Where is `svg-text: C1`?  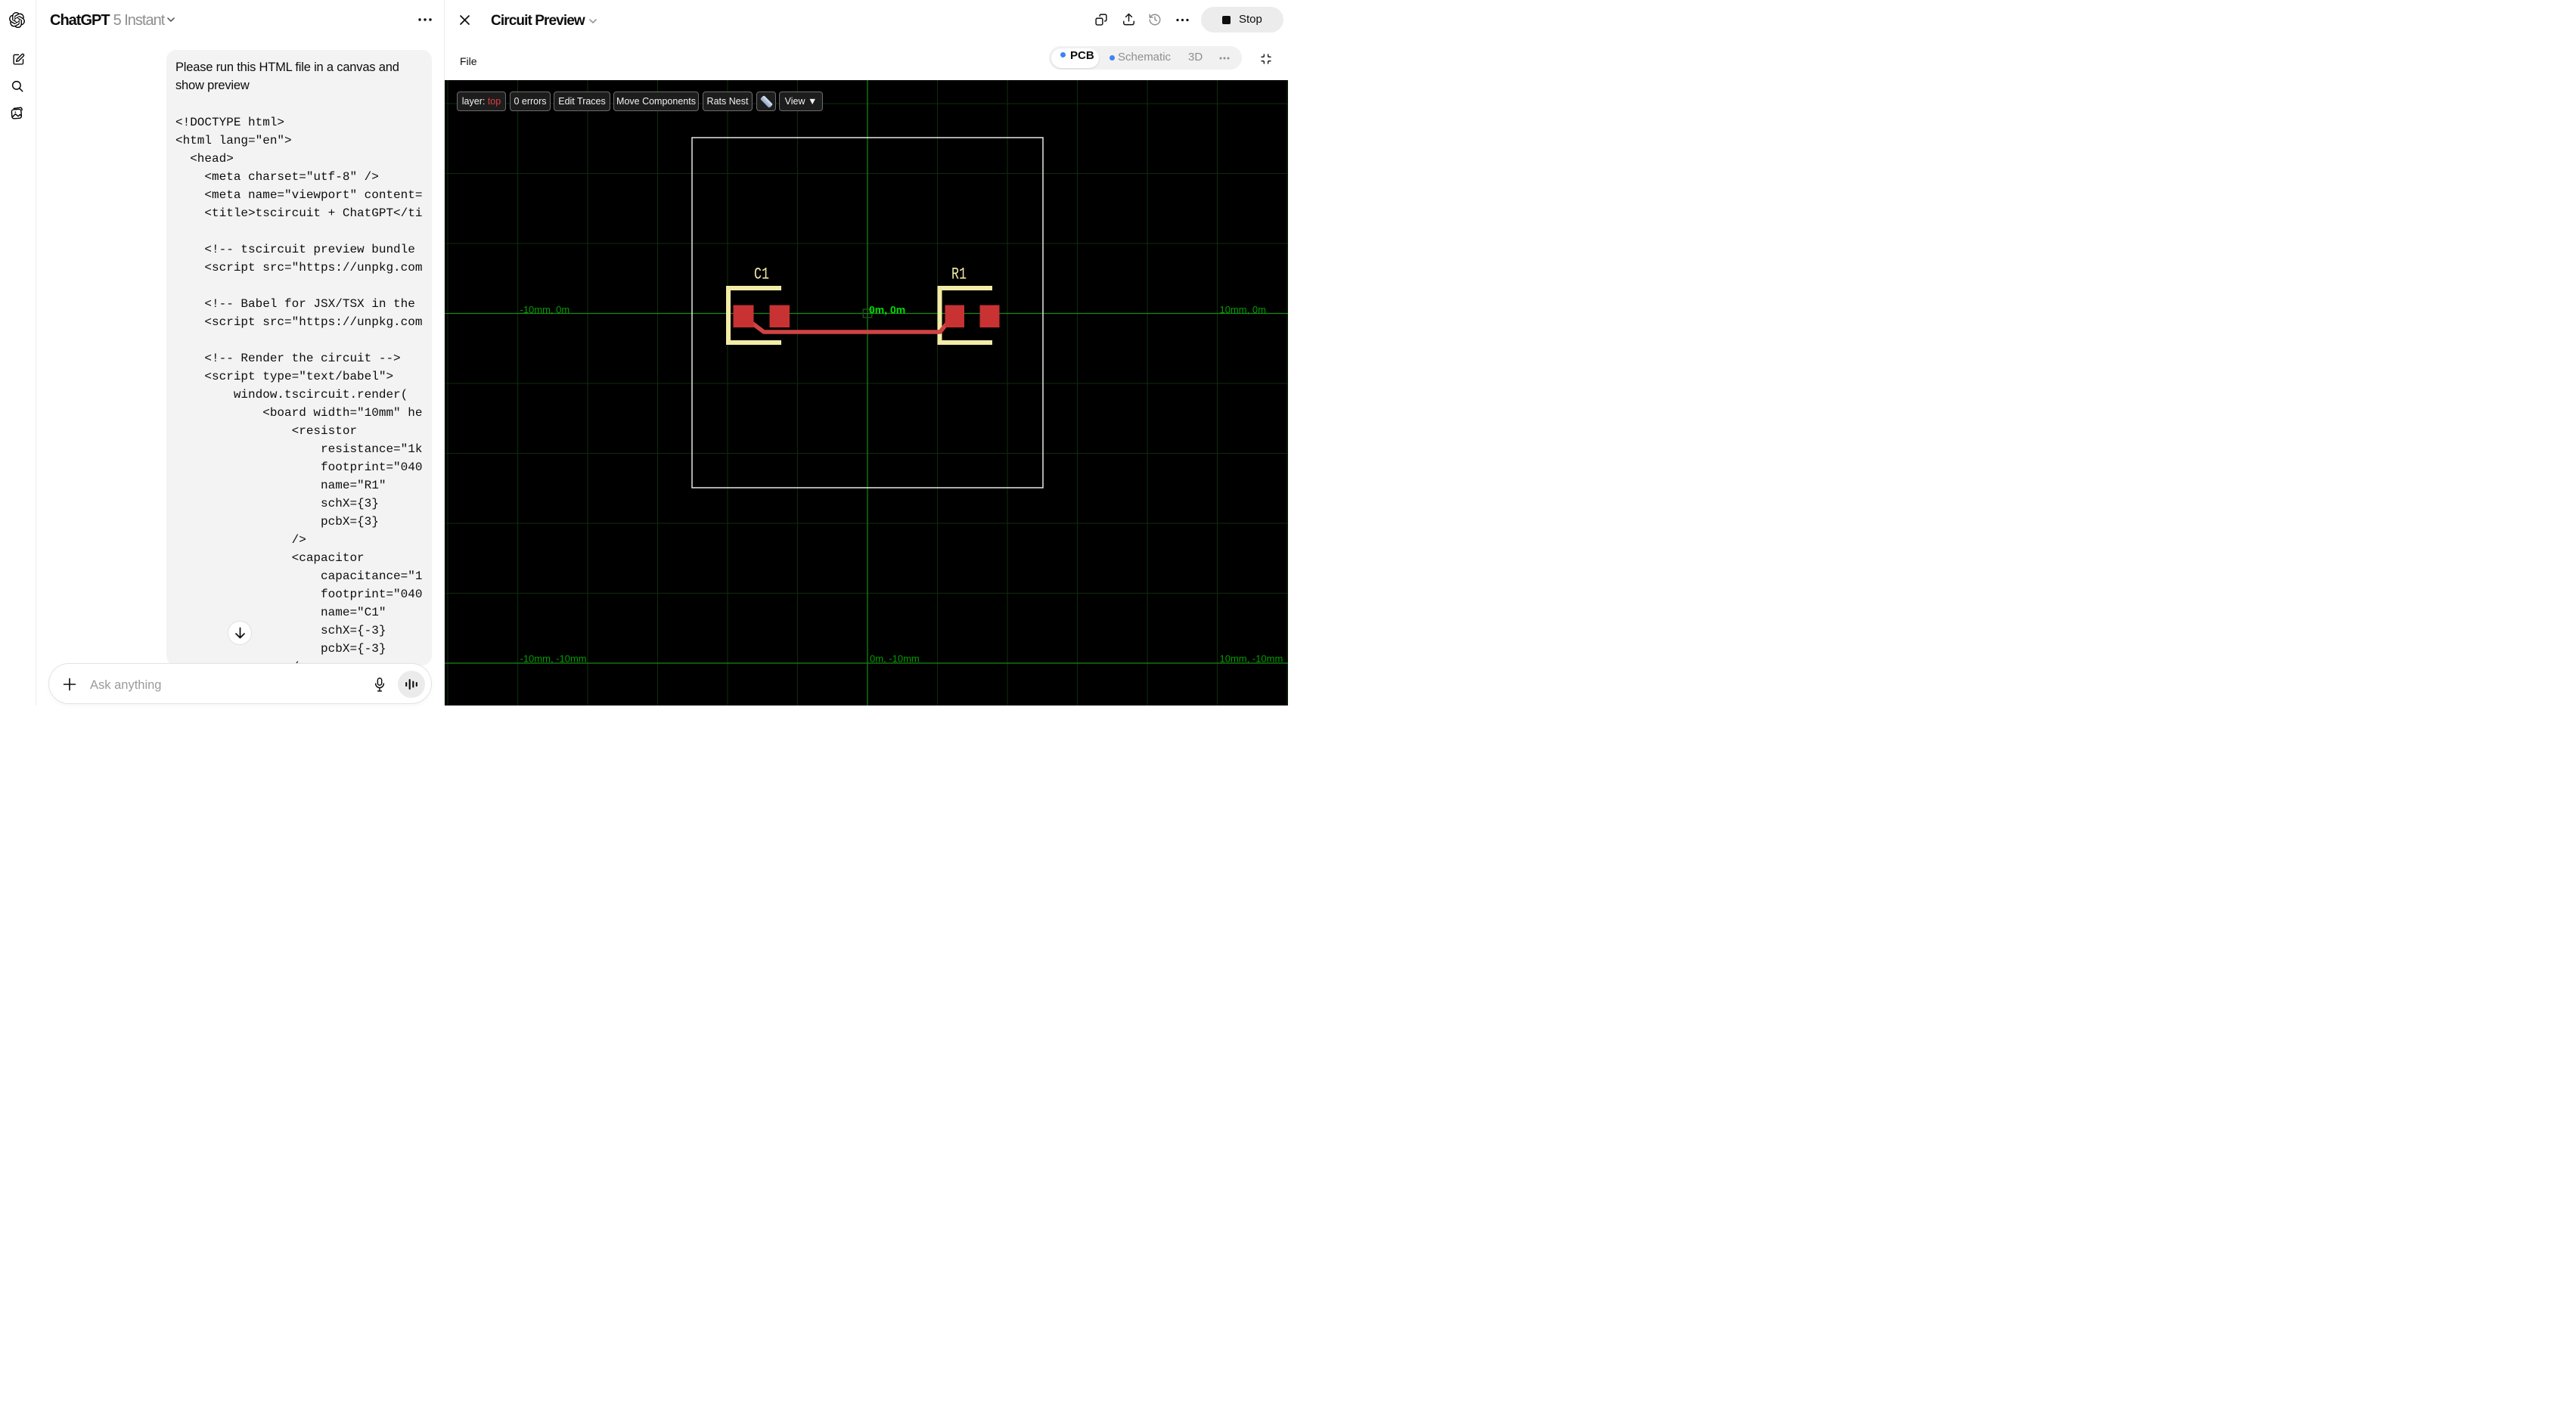
svg-text: C1 is located at coordinates (761, 274).